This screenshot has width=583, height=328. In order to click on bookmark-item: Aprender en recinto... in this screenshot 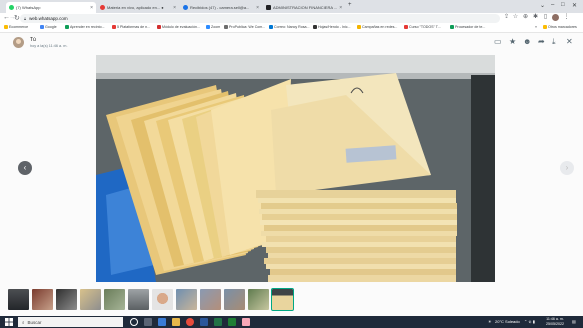, I will do `click(85, 27)`.